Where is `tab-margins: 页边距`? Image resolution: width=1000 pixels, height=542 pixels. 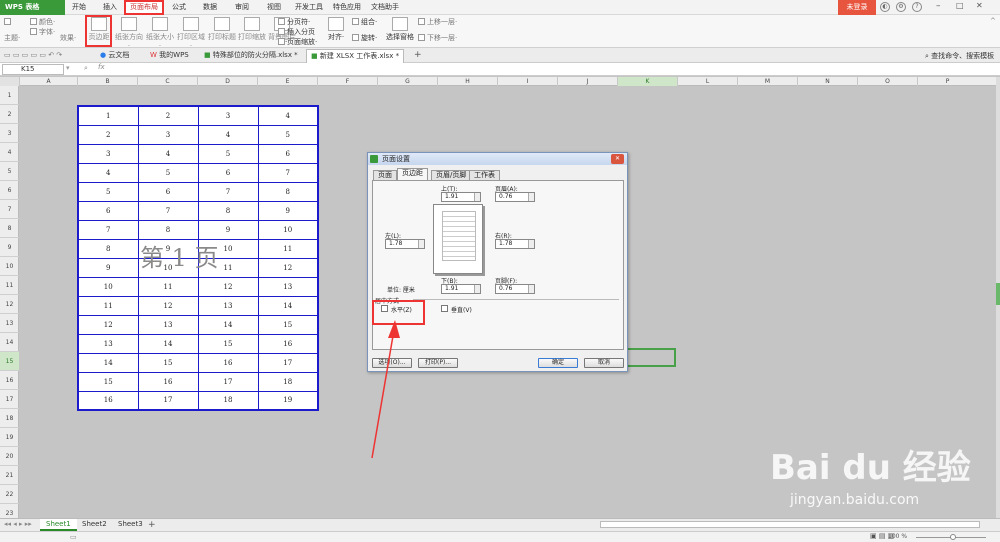 tab-margins: 页边距 is located at coordinates (412, 174).